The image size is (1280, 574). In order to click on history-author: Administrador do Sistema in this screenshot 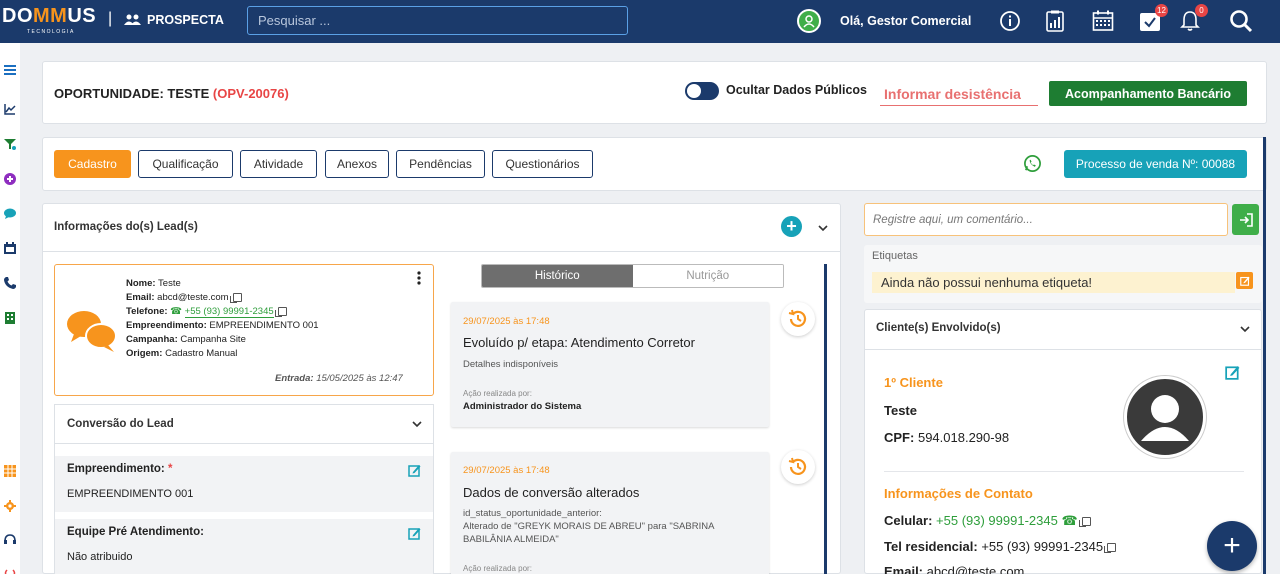, I will do `click(522, 406)`.